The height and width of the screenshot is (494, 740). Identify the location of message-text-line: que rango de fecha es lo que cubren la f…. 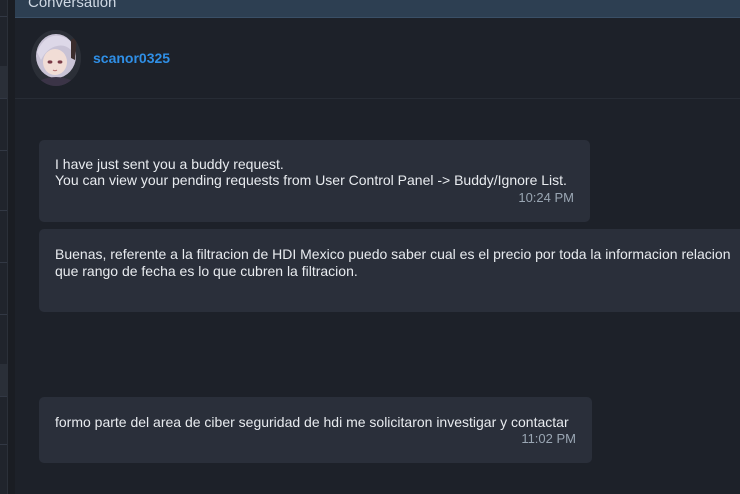
(206, 271).